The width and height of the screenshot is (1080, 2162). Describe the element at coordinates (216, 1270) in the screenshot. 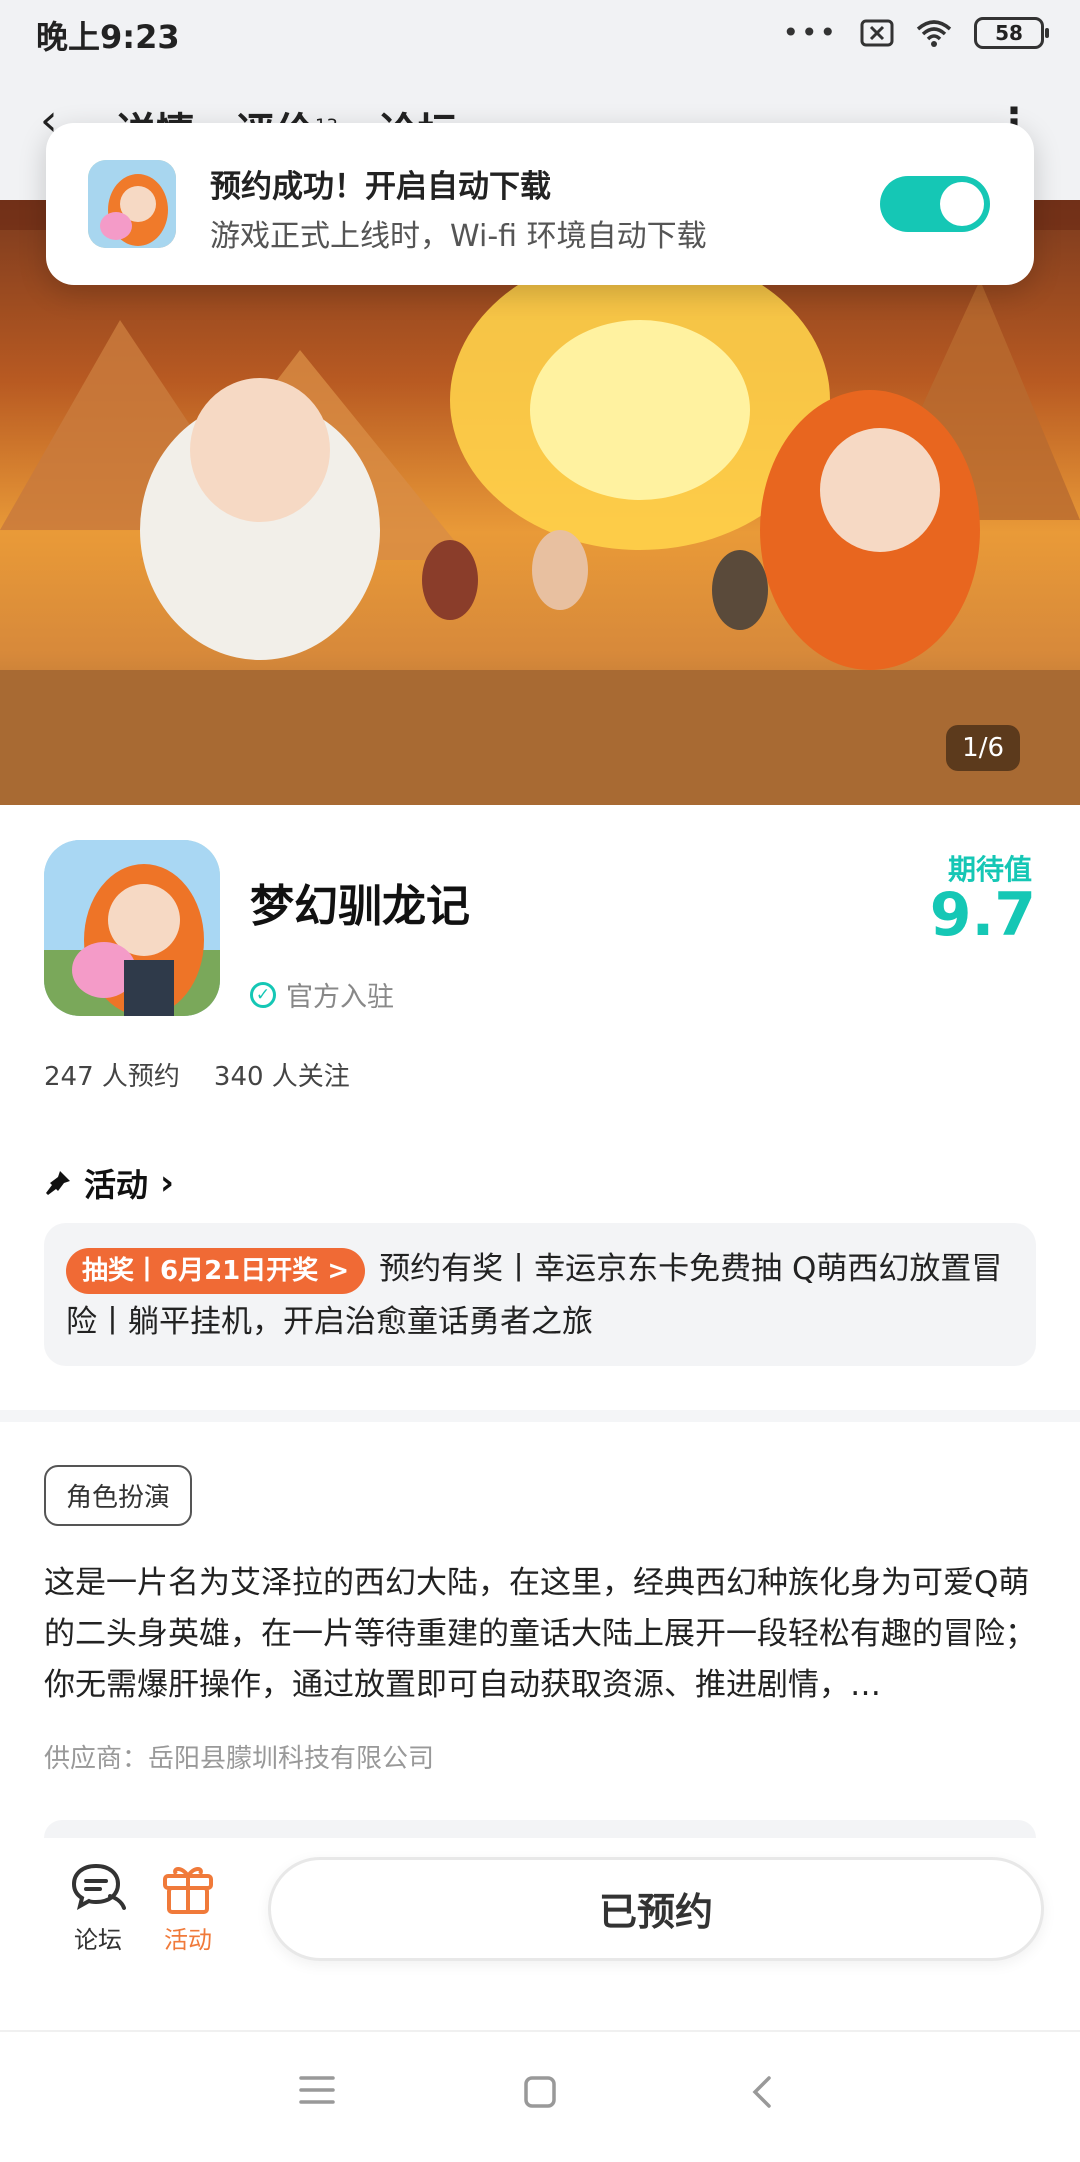

I see `lottery-badge: 抽奖丨6月21日开奖 >` at that location.